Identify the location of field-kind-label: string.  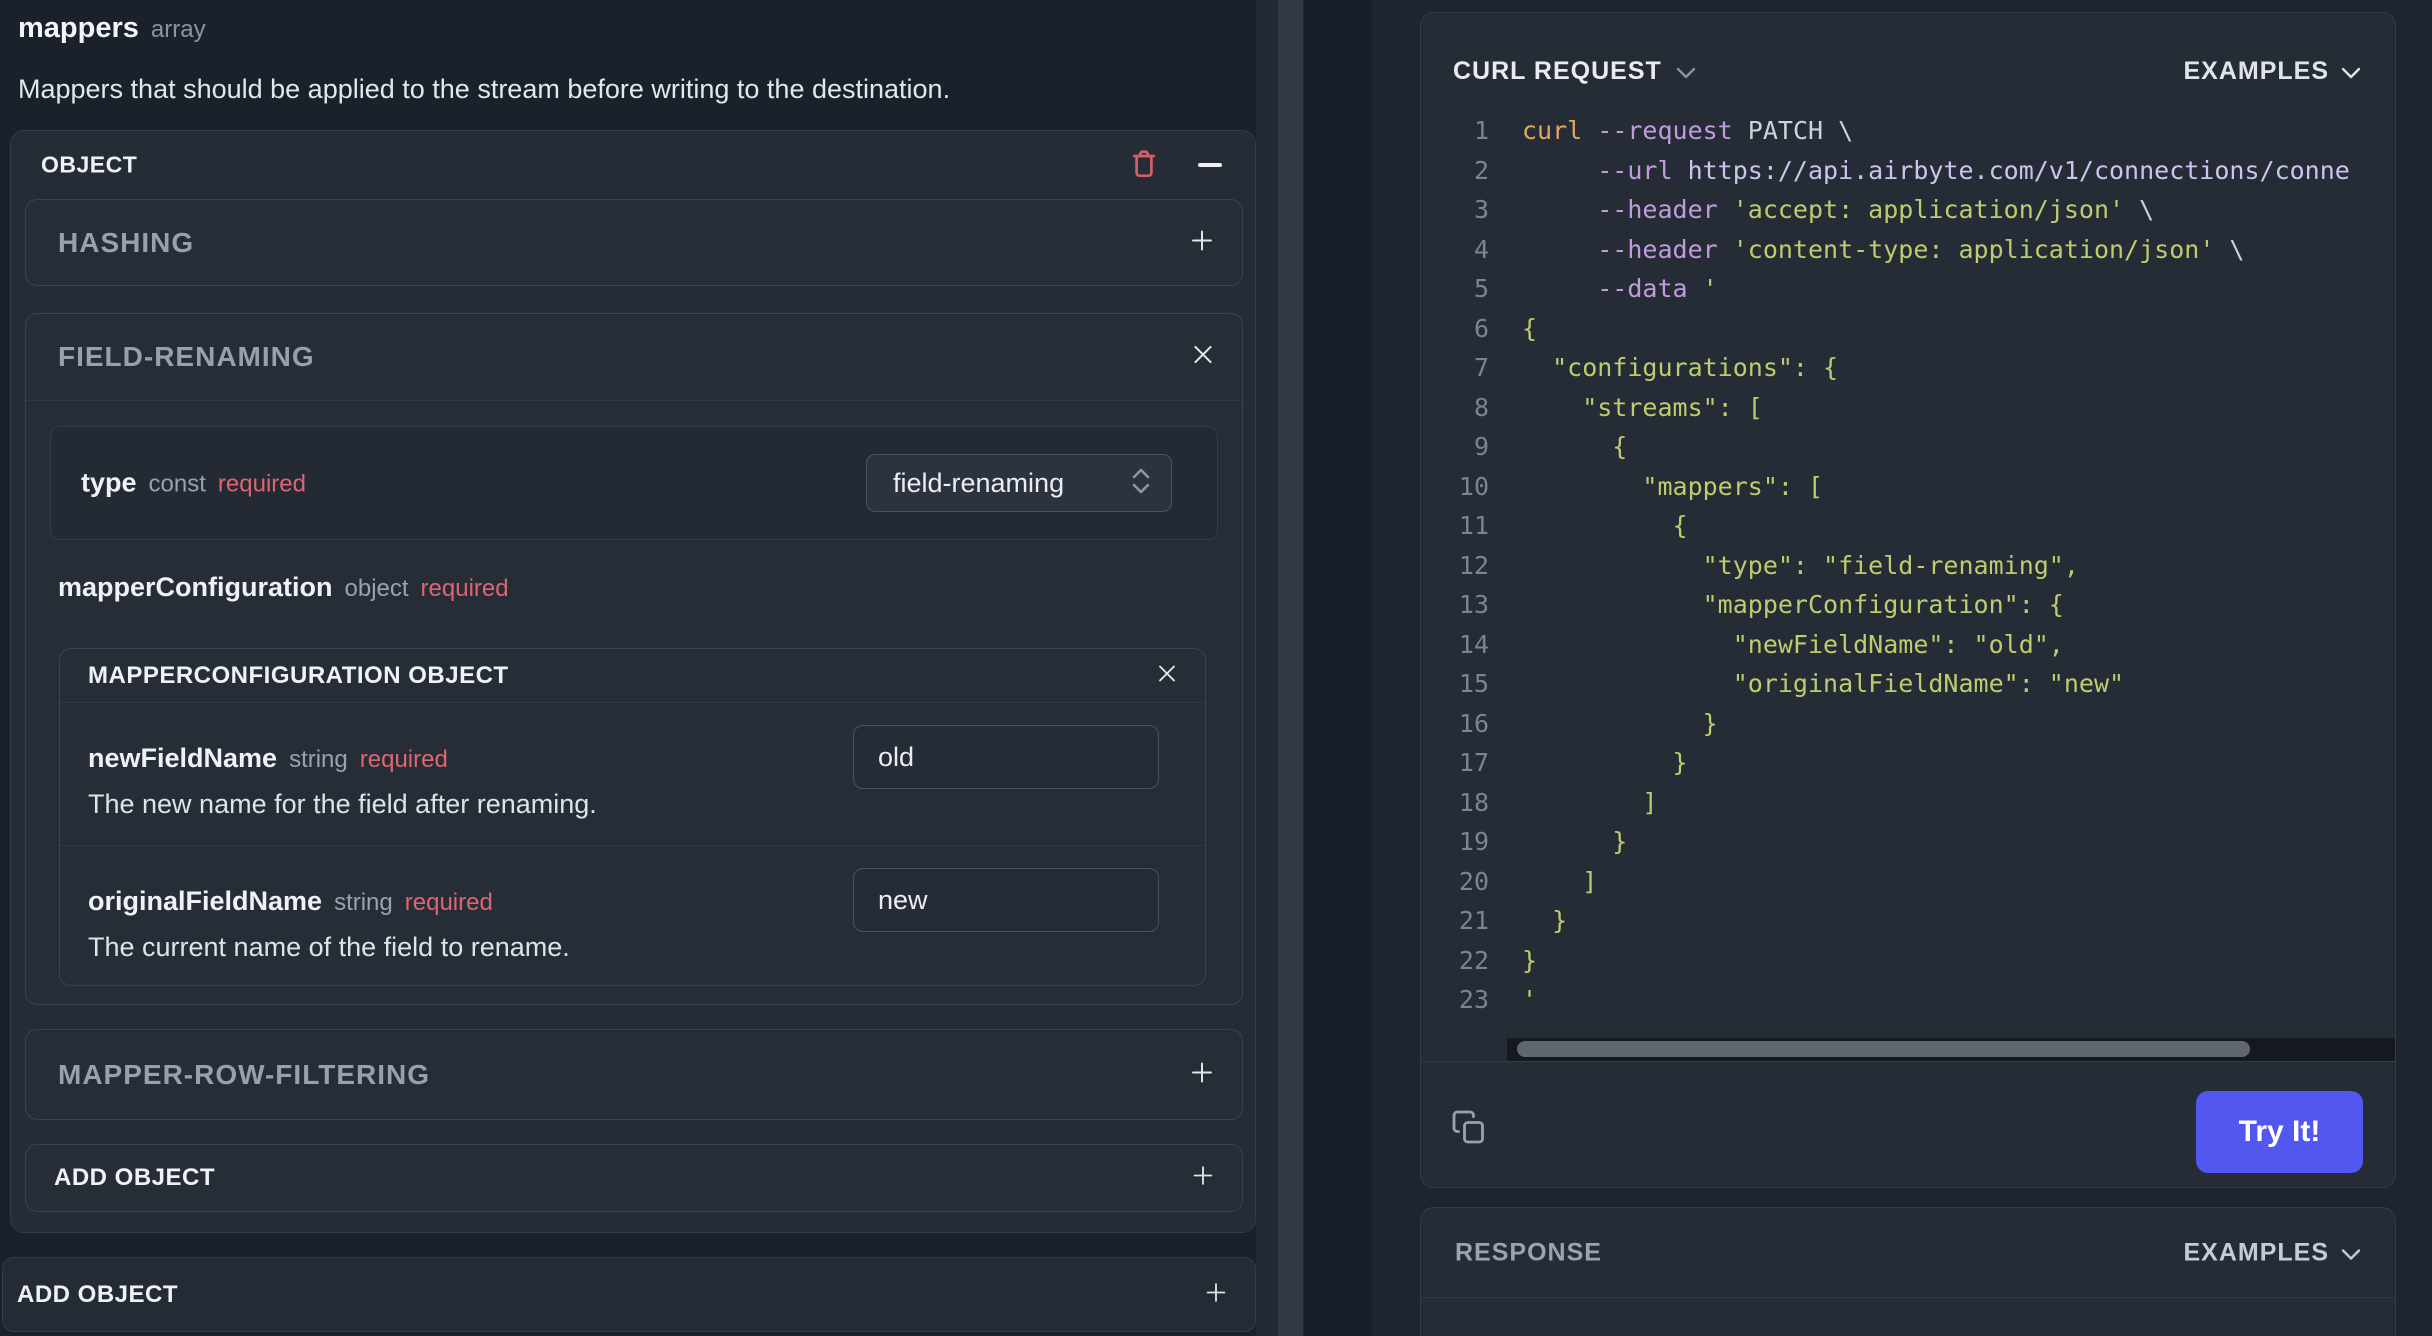
(363, 902).